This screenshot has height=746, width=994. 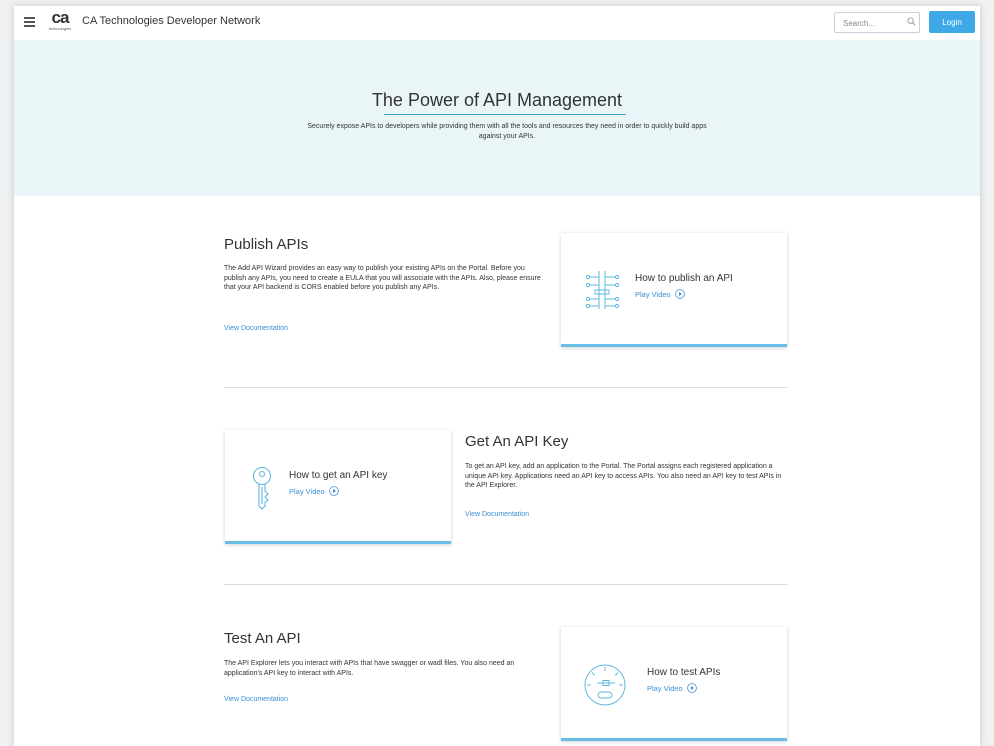 I want to click on hamburger-menu-icon, so click(x=29, y=22).